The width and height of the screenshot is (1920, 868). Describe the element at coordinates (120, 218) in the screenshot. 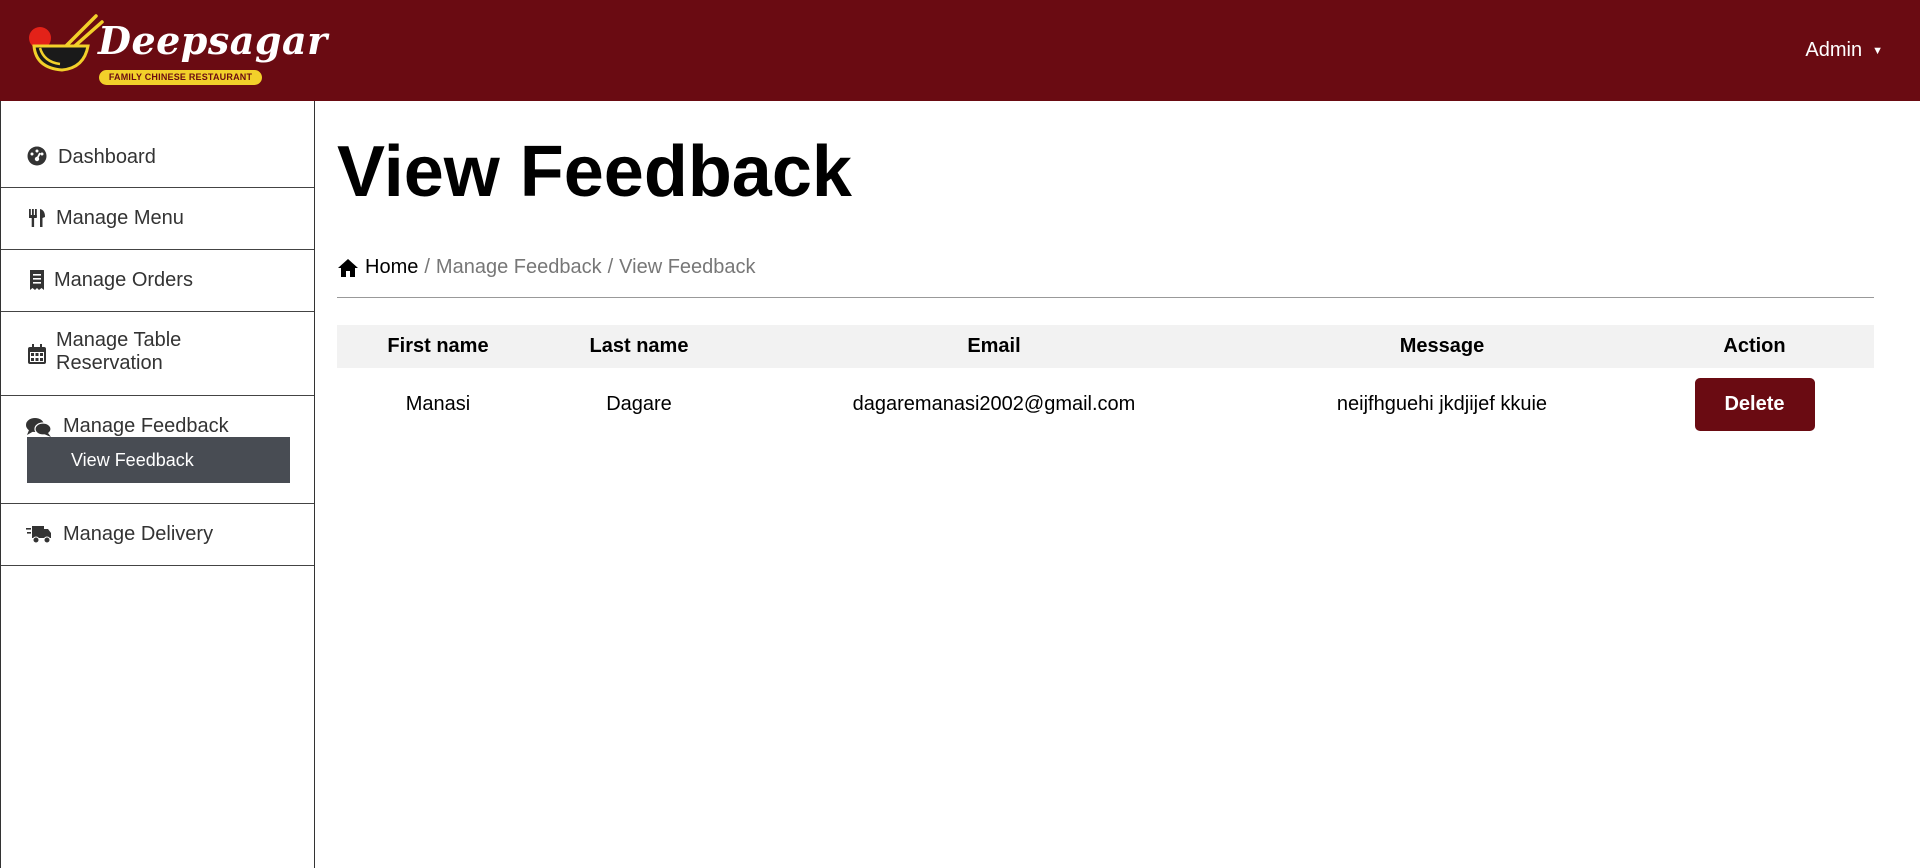

I see `sidebar-item-label: Manage Menu` at that location.